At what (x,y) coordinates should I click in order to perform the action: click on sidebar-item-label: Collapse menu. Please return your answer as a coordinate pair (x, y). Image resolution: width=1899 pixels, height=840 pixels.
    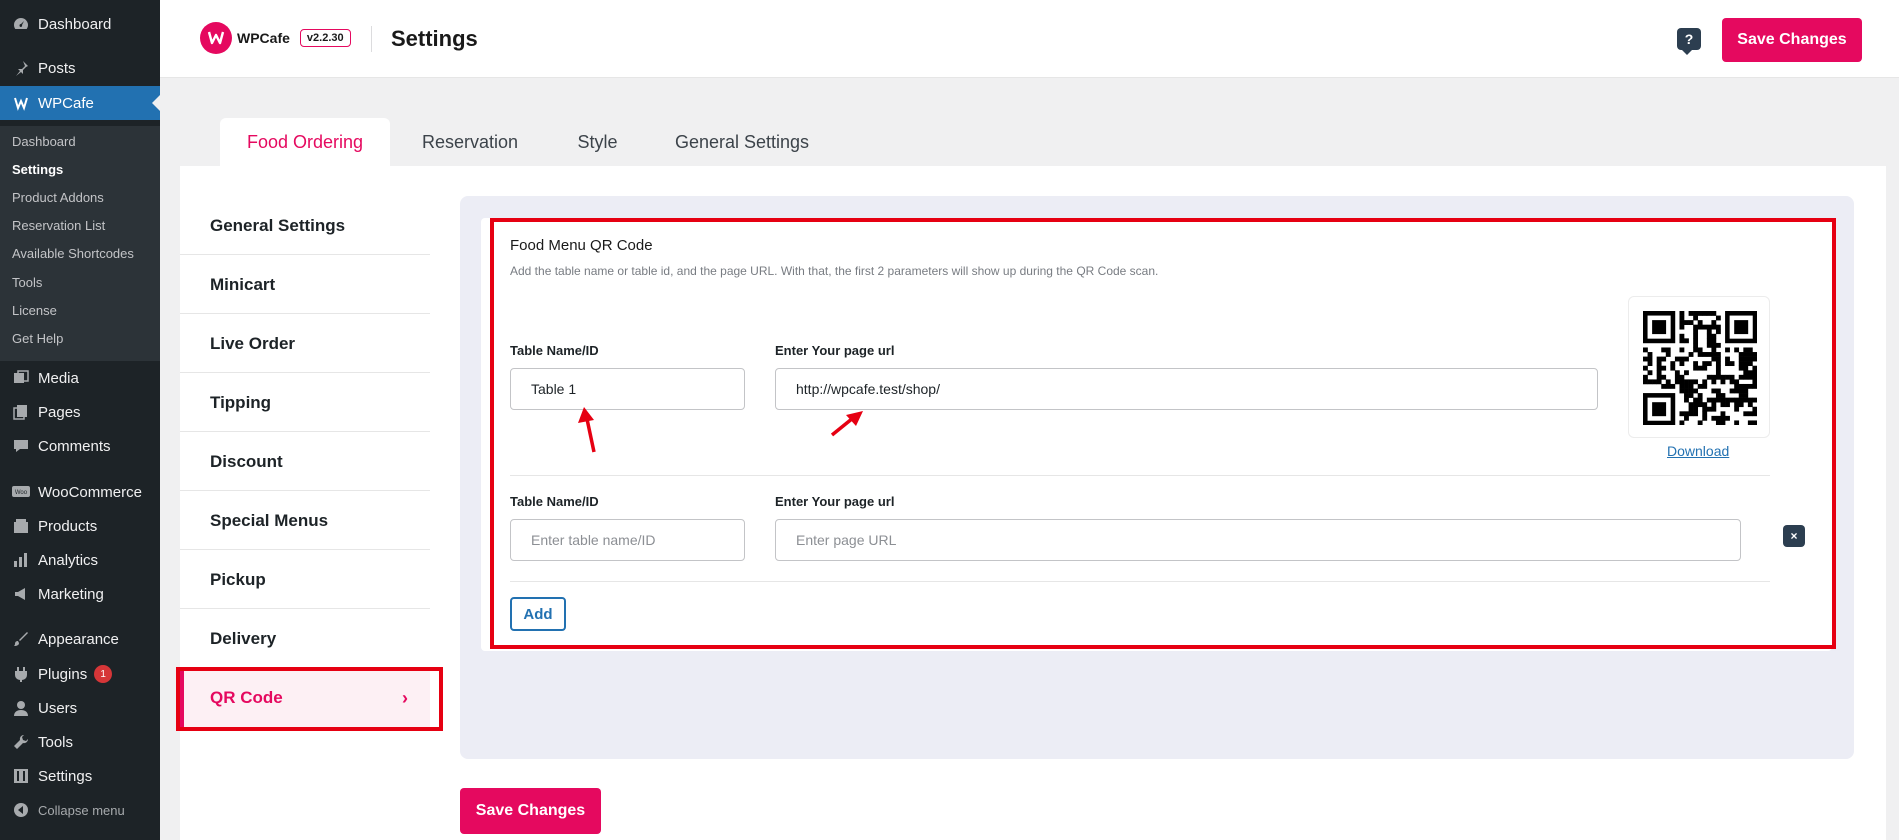
    Looking at the image, I should click on (81, 810).